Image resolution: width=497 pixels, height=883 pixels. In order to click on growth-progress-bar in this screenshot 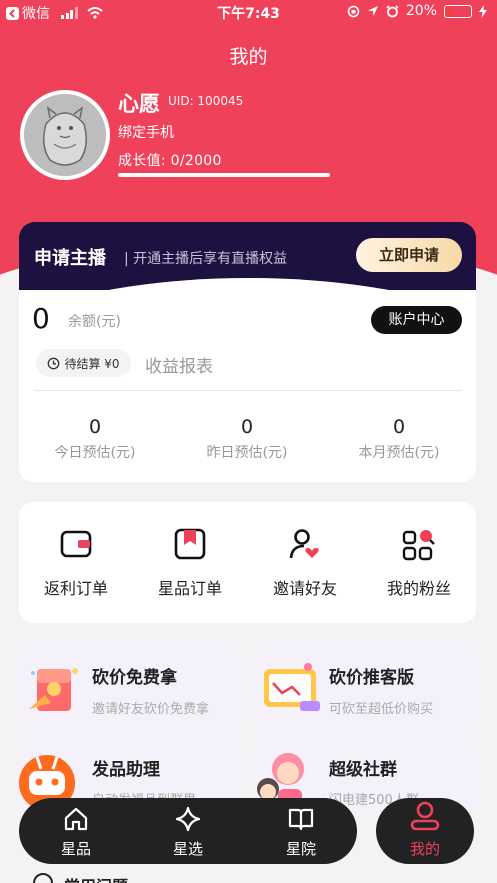, I will do `click(224, 175)`.